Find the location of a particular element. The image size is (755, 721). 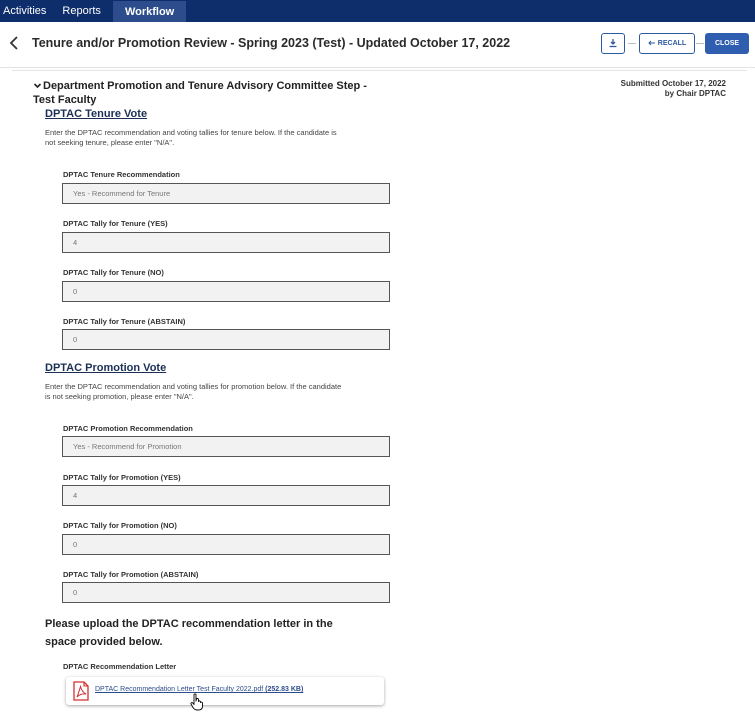

tenure-abstain-field: 0 is located at coordinates (226, 339).